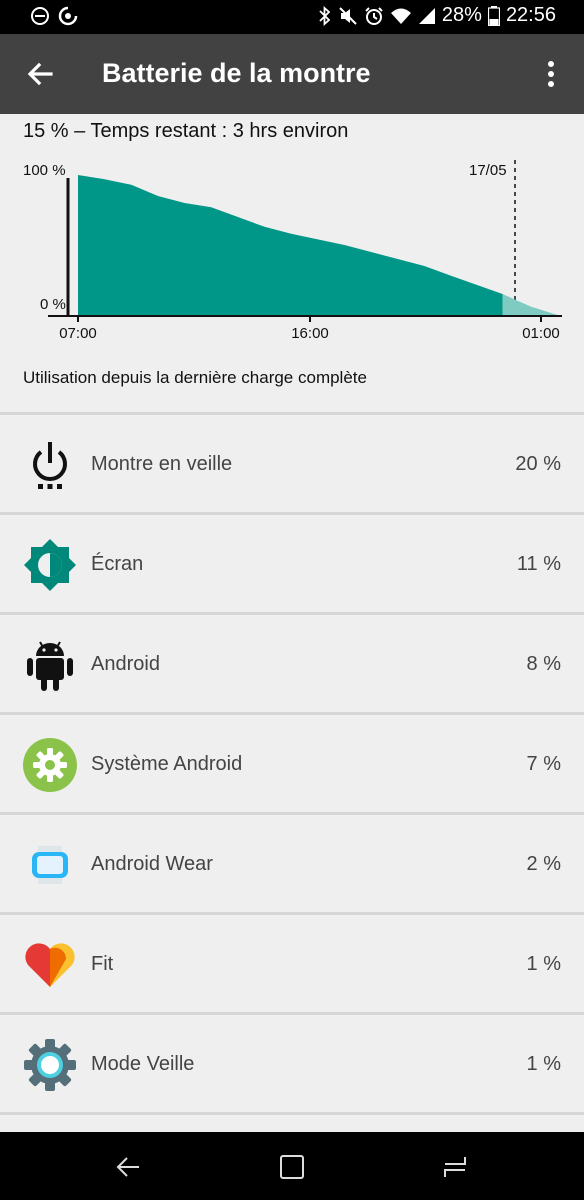  I want to click on x-tick-mid: 16:00, so click(310, 333).